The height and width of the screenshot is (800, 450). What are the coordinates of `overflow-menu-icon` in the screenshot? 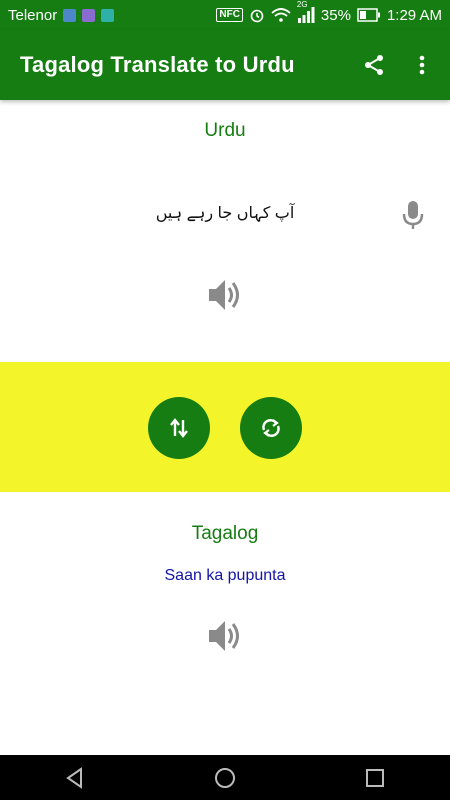 It's located at (422, 65).